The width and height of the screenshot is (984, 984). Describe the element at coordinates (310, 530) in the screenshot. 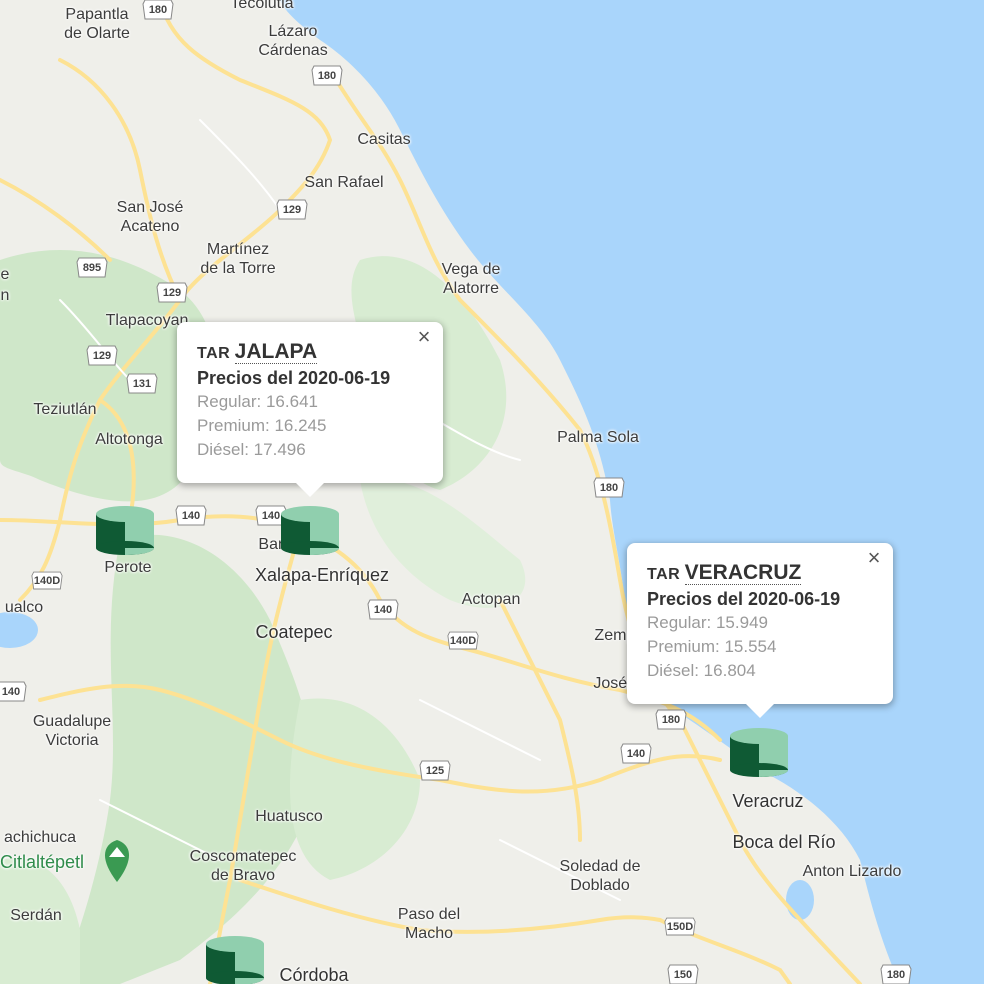

I see `tank-marker-jalapa` at that location.